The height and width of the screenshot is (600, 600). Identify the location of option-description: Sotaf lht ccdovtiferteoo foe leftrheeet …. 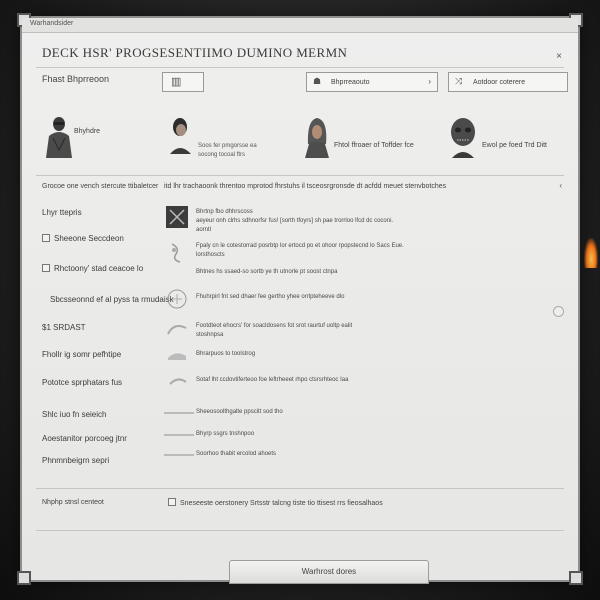
(272, 380).